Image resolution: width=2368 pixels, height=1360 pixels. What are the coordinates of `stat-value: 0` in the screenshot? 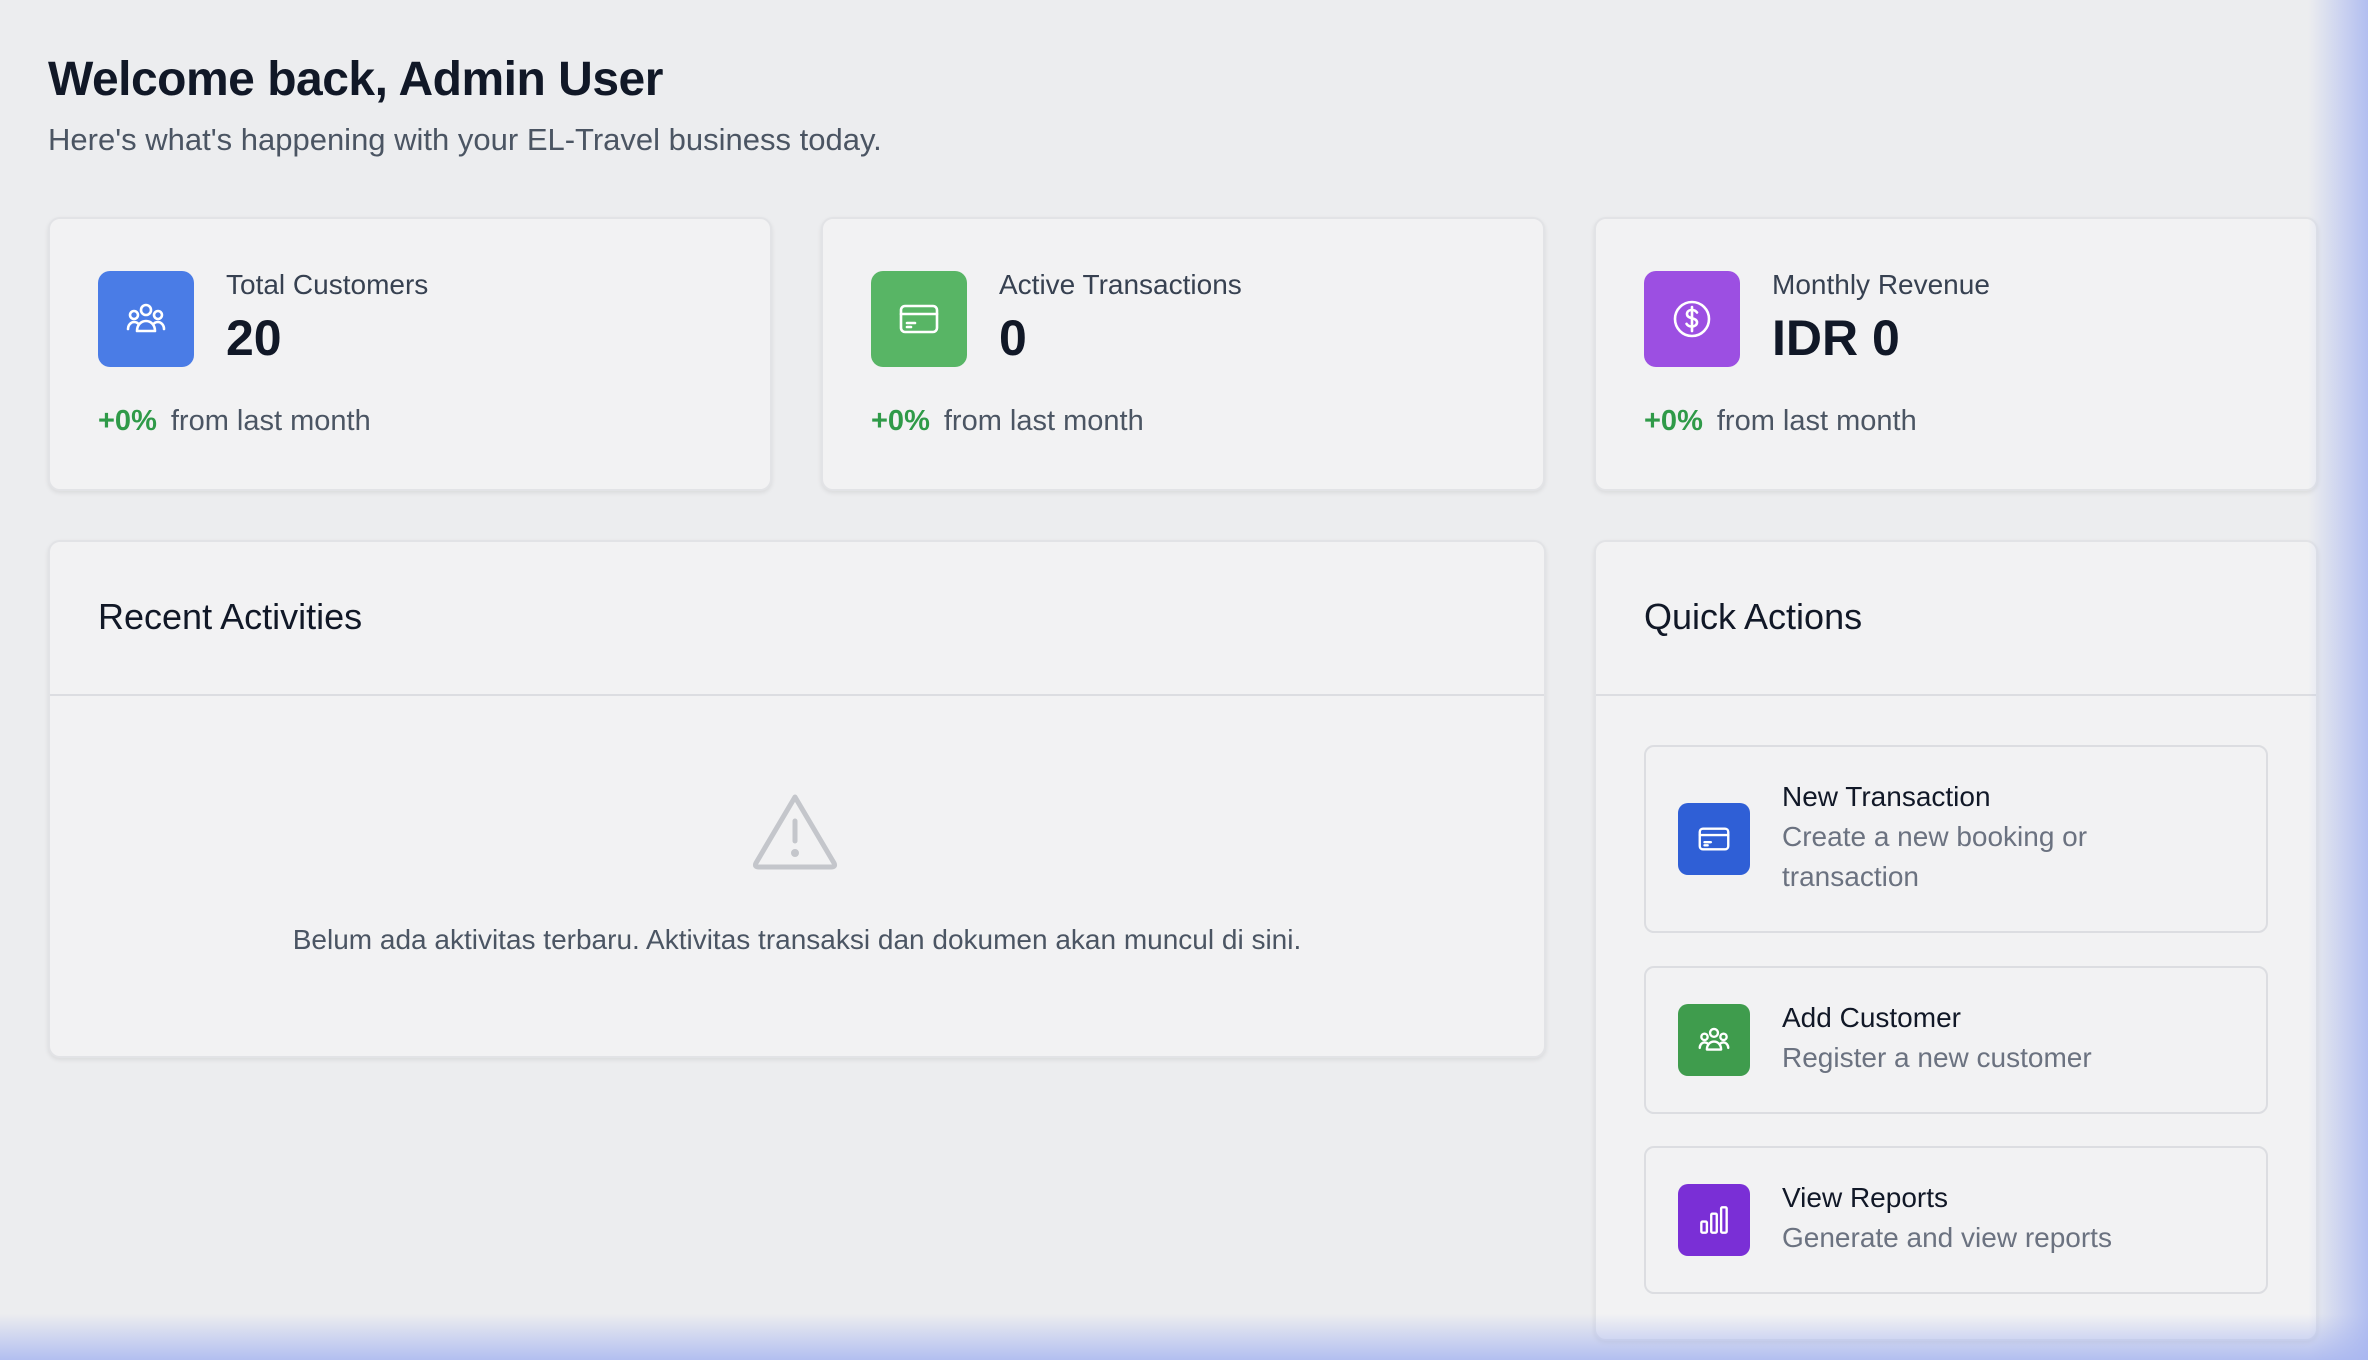 It's located at (1013, 338).